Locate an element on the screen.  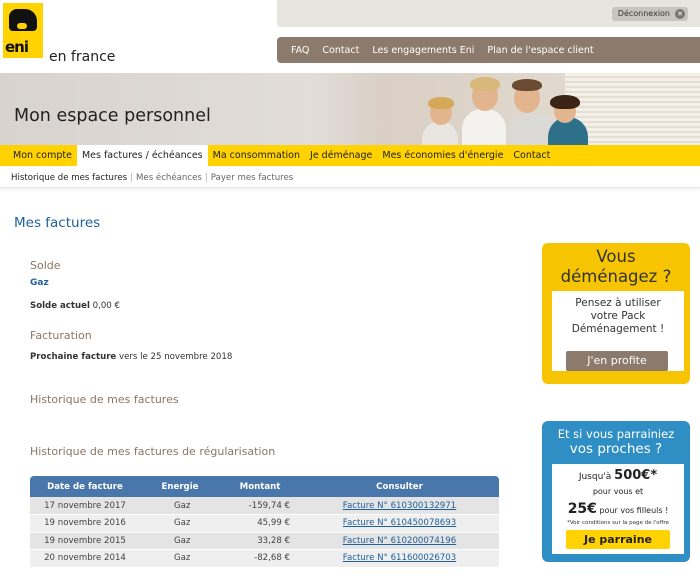
solde-label: Solde actuel is located at coordinates (60, 306).